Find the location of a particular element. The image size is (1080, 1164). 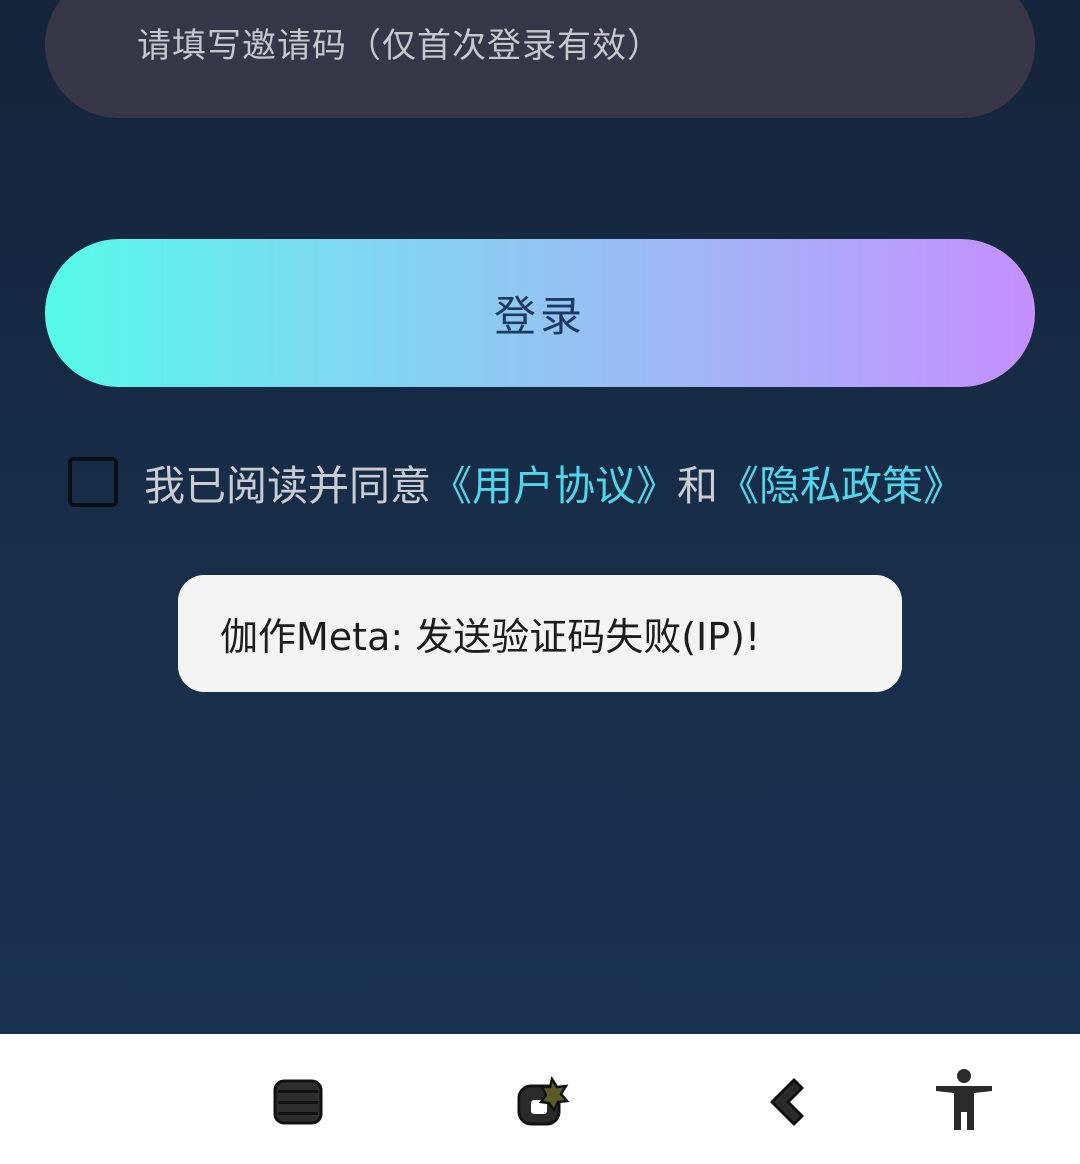

toast-message: 伽作Meta: 发送验证码失败(IP)! is located at coordinates (490, 637).